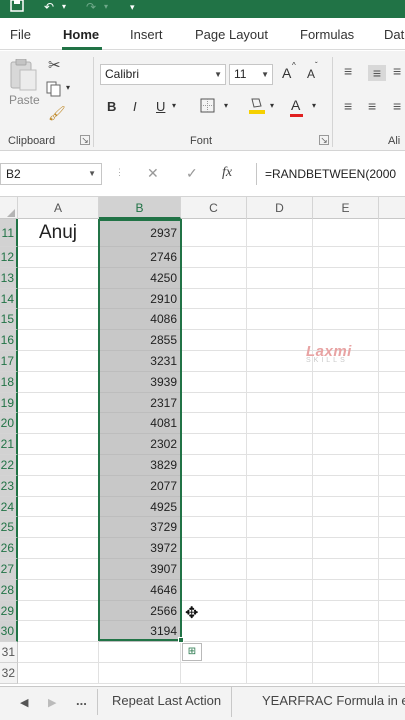 The image size is (405, 720). What do you see at coordinates (214, 444) in the screenshot?
I see `cell-c21` at bounding box center [214, 444].